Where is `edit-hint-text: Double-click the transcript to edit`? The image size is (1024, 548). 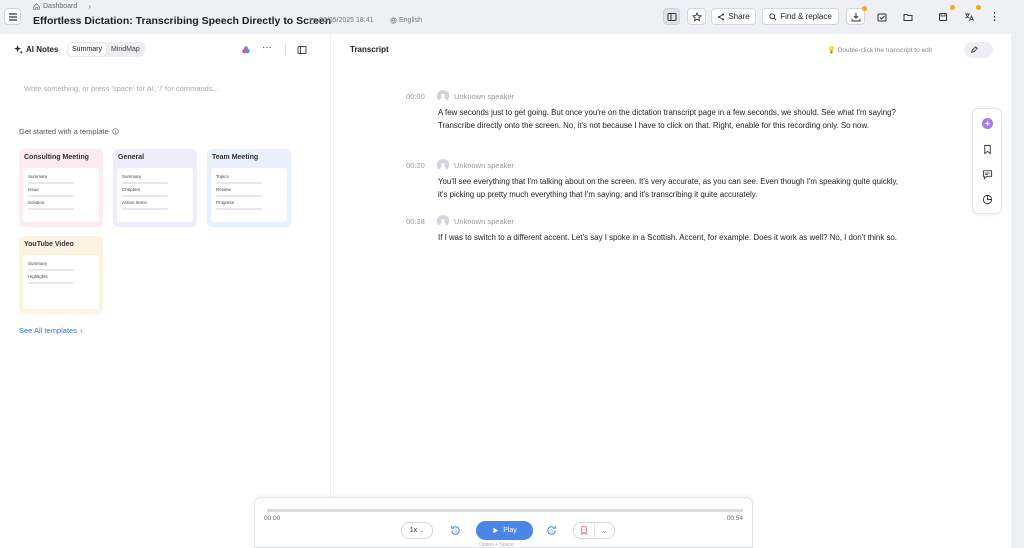 edit-hint-text: Double-click the transcript to edit is located at coordinates (885, 50).